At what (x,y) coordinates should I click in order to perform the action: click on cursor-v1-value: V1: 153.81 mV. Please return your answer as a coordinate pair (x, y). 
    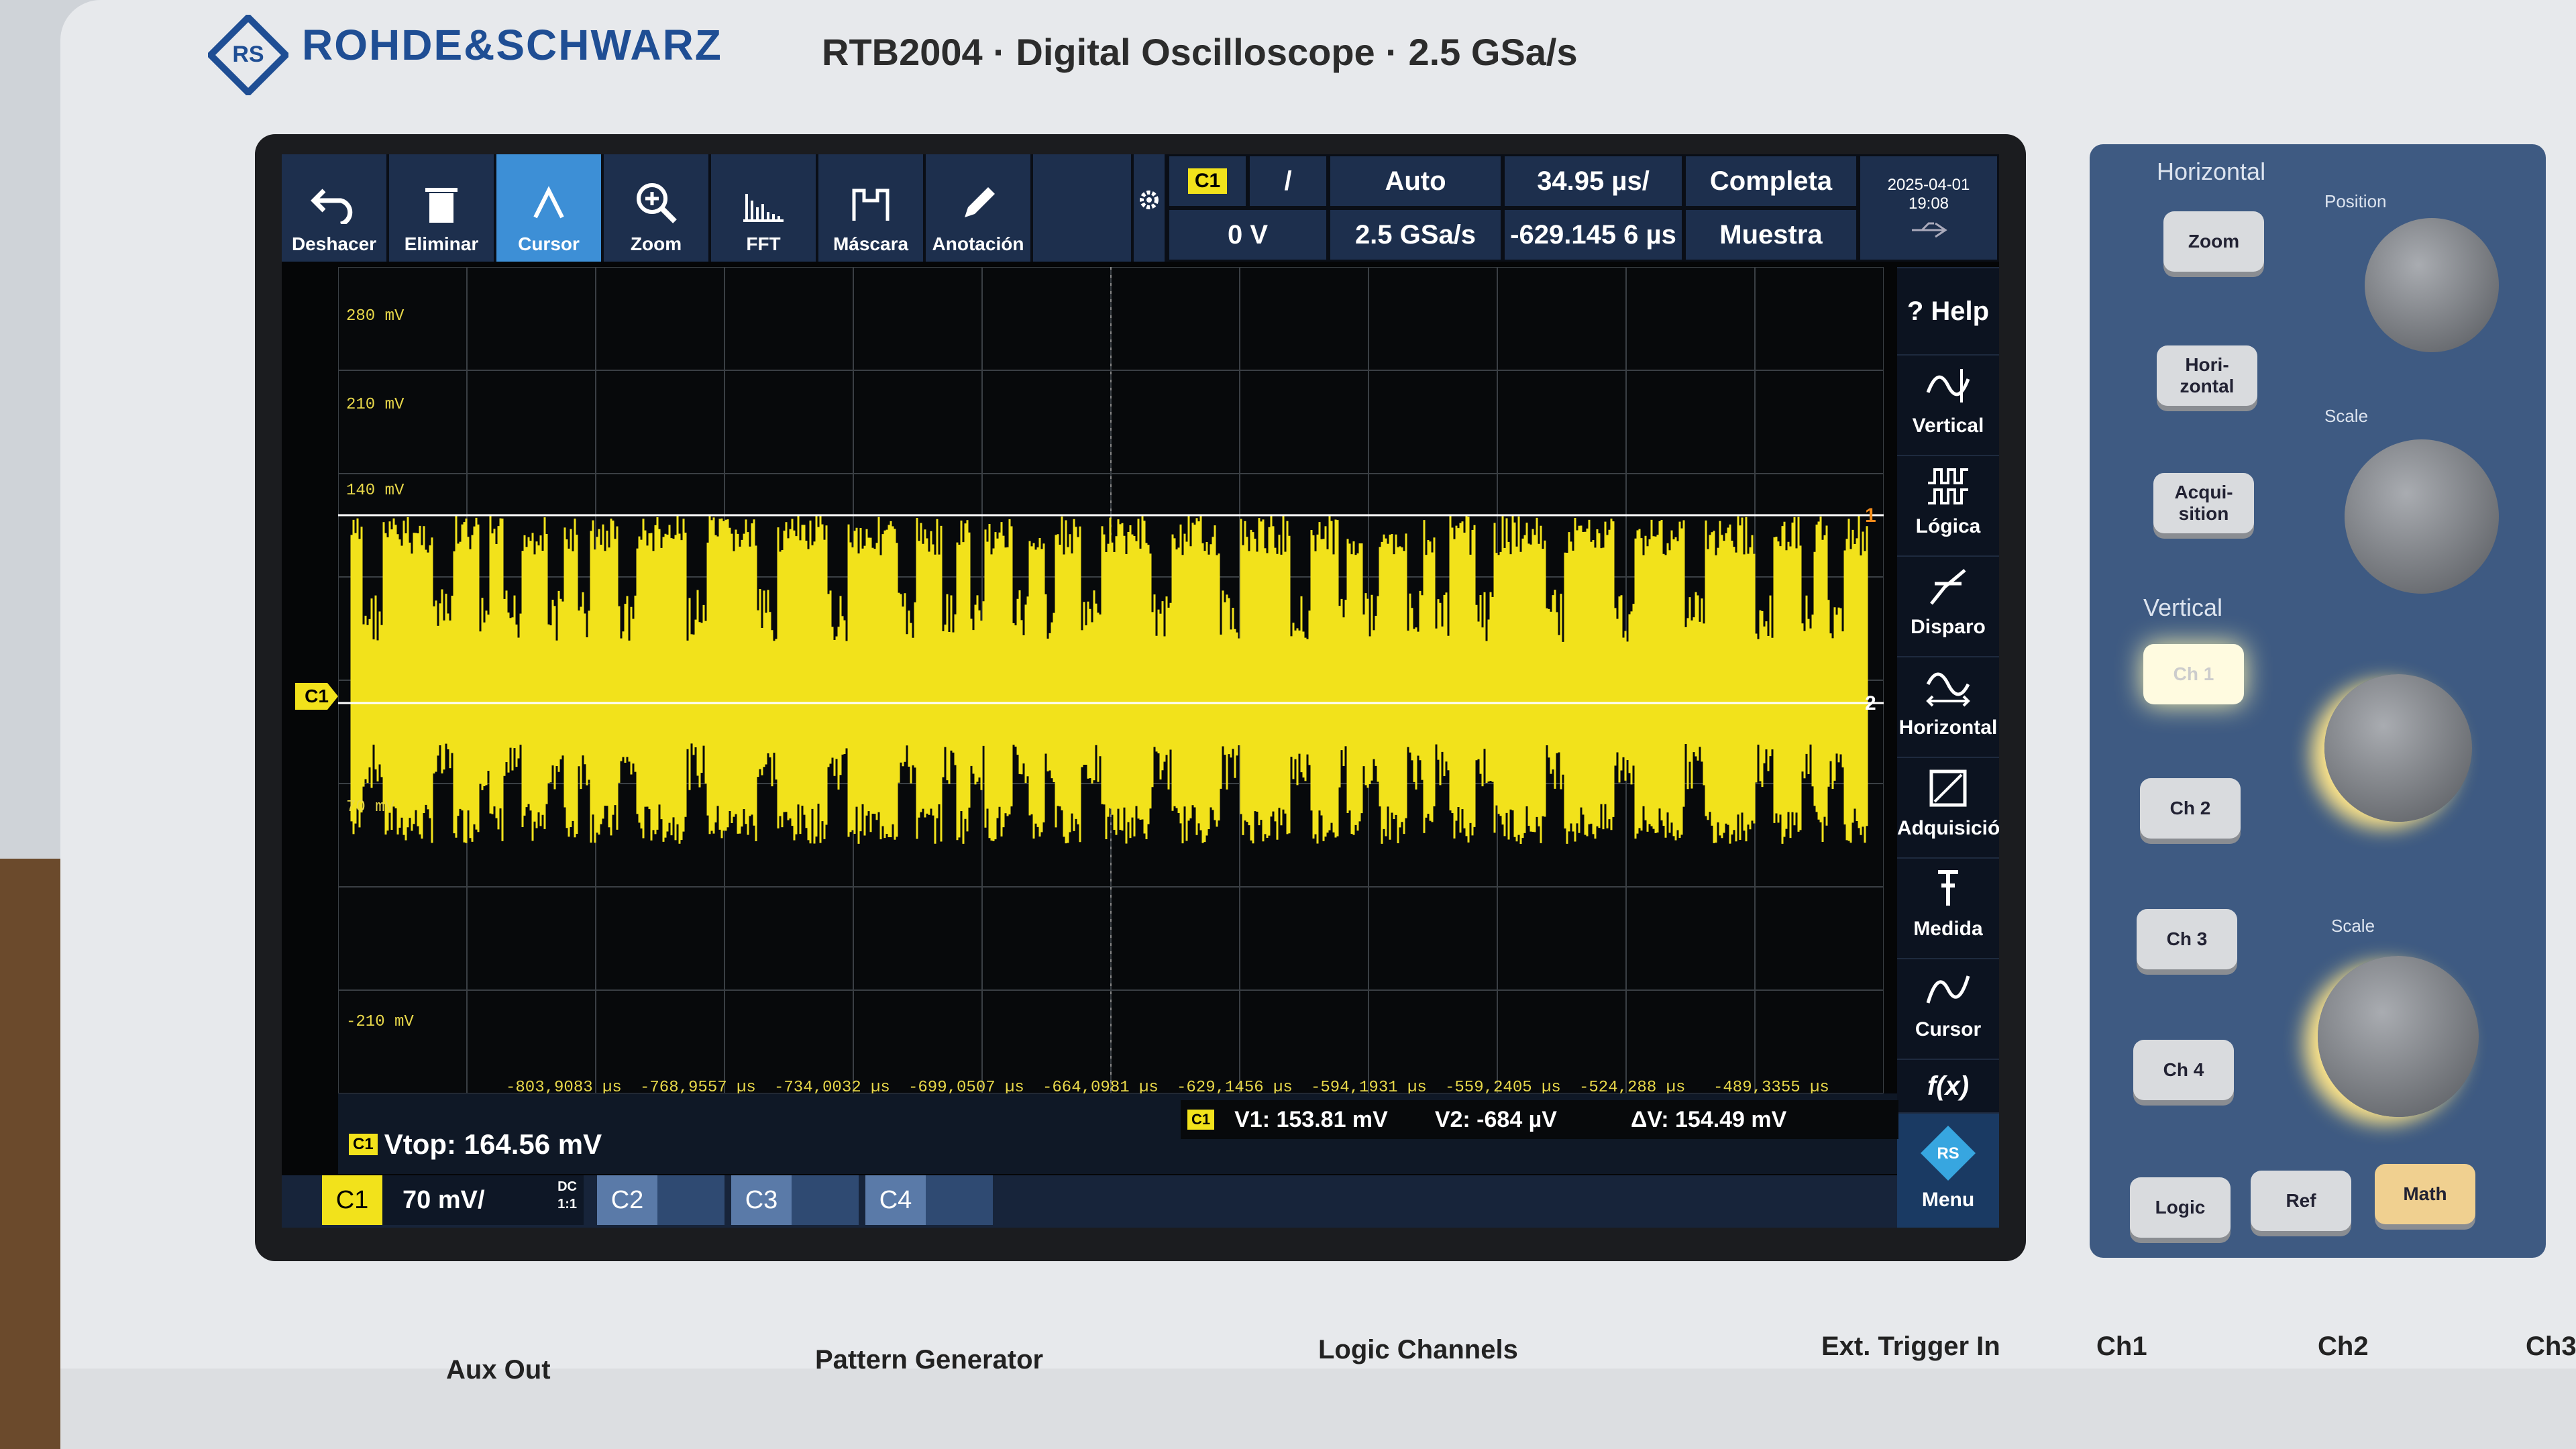
    Looking at the image, I should click on (1311, 1119).